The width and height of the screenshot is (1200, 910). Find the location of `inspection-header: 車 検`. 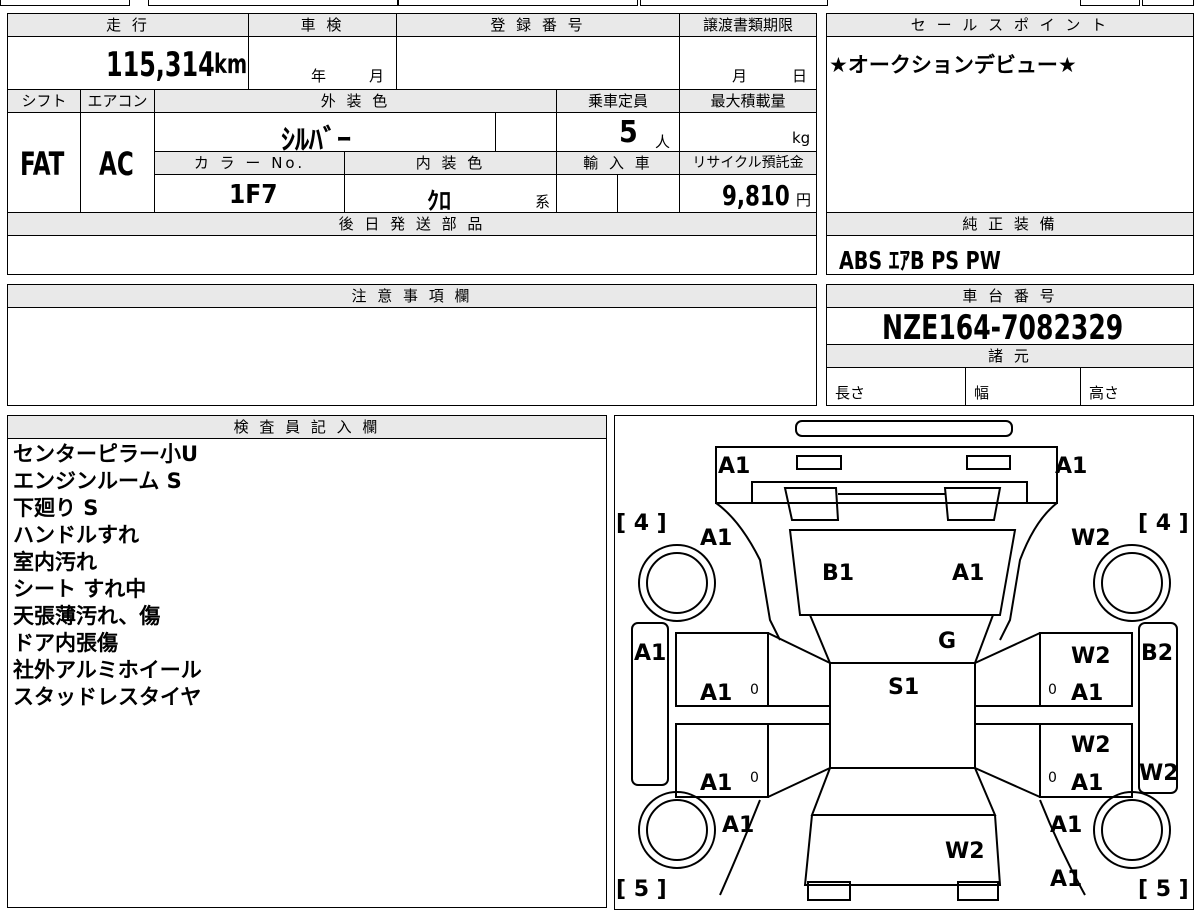

inspection-header: 車 検 is located at coordinates (322, 25).